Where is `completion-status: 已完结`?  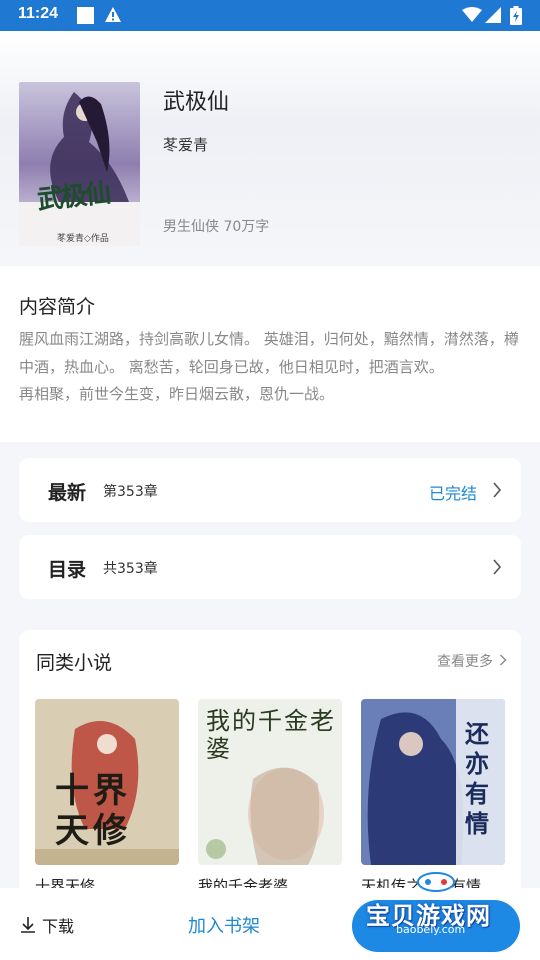
completion-status: 已完结 is located at coordinates (452, 493).